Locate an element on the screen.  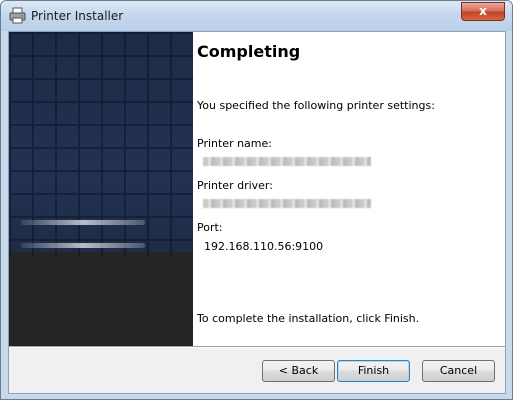
printer-name-label: Printer name: is located at coordinates (234, 143).